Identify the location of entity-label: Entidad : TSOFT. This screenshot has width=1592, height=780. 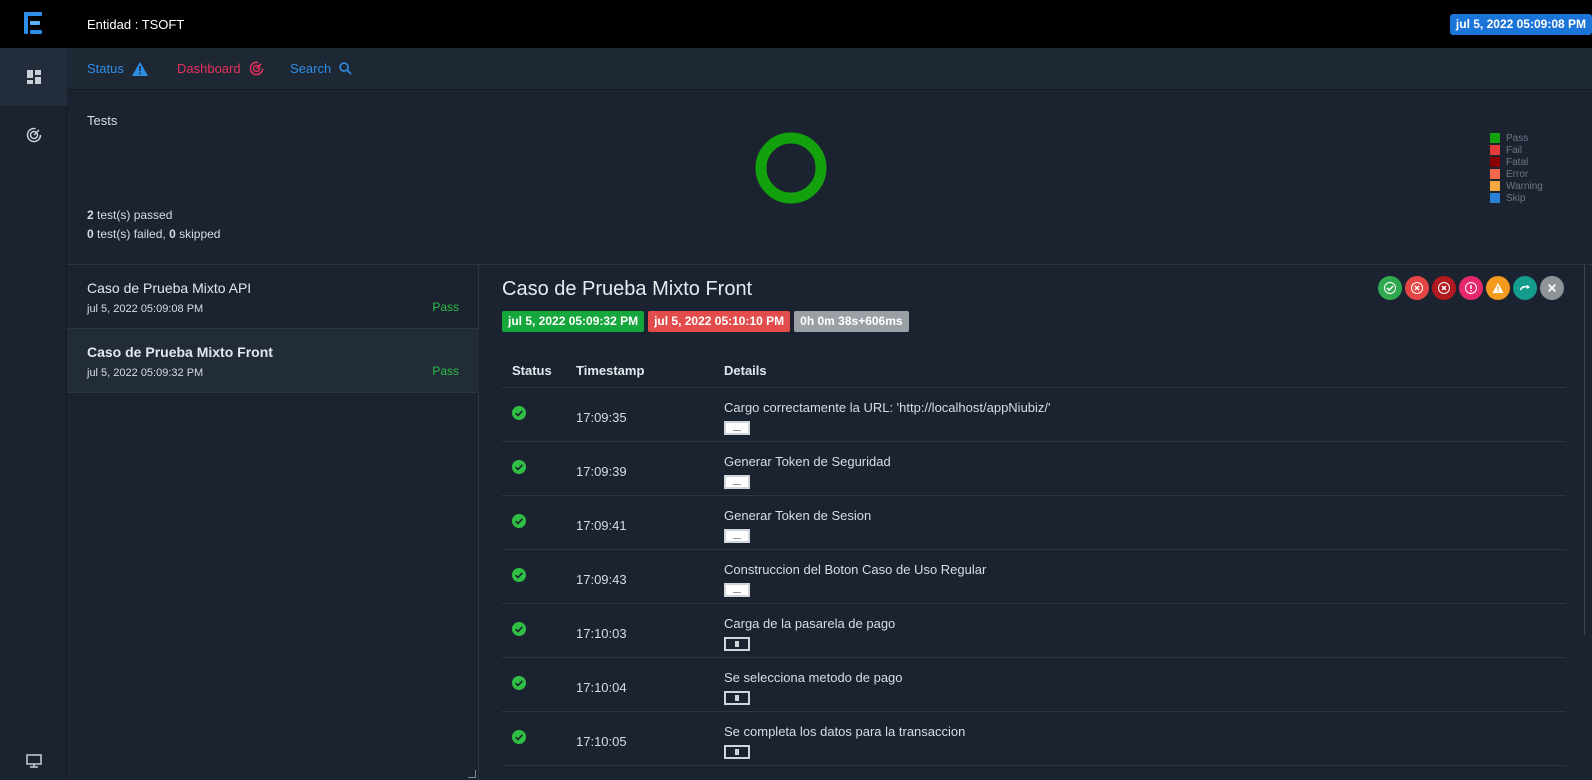
(136, 24).